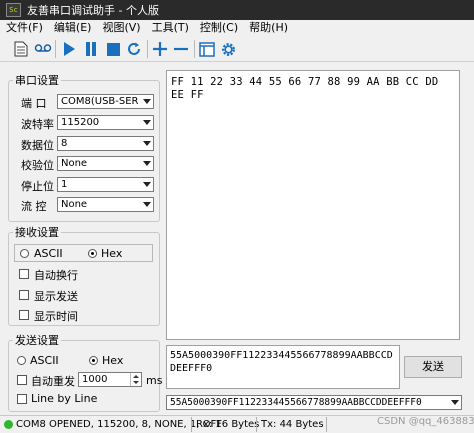 The width and height of the screenshot is (474, 433). I want to click on port-label: 端 口, so click(34, 103).